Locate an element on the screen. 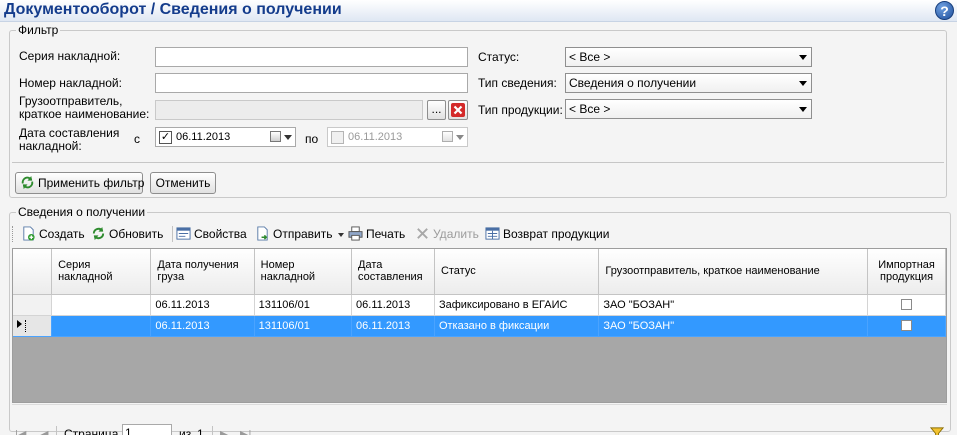 Image resolution: width=957 pixels, height=435 pixels. properties-button: Свойства is located at coordinates (211, 234).